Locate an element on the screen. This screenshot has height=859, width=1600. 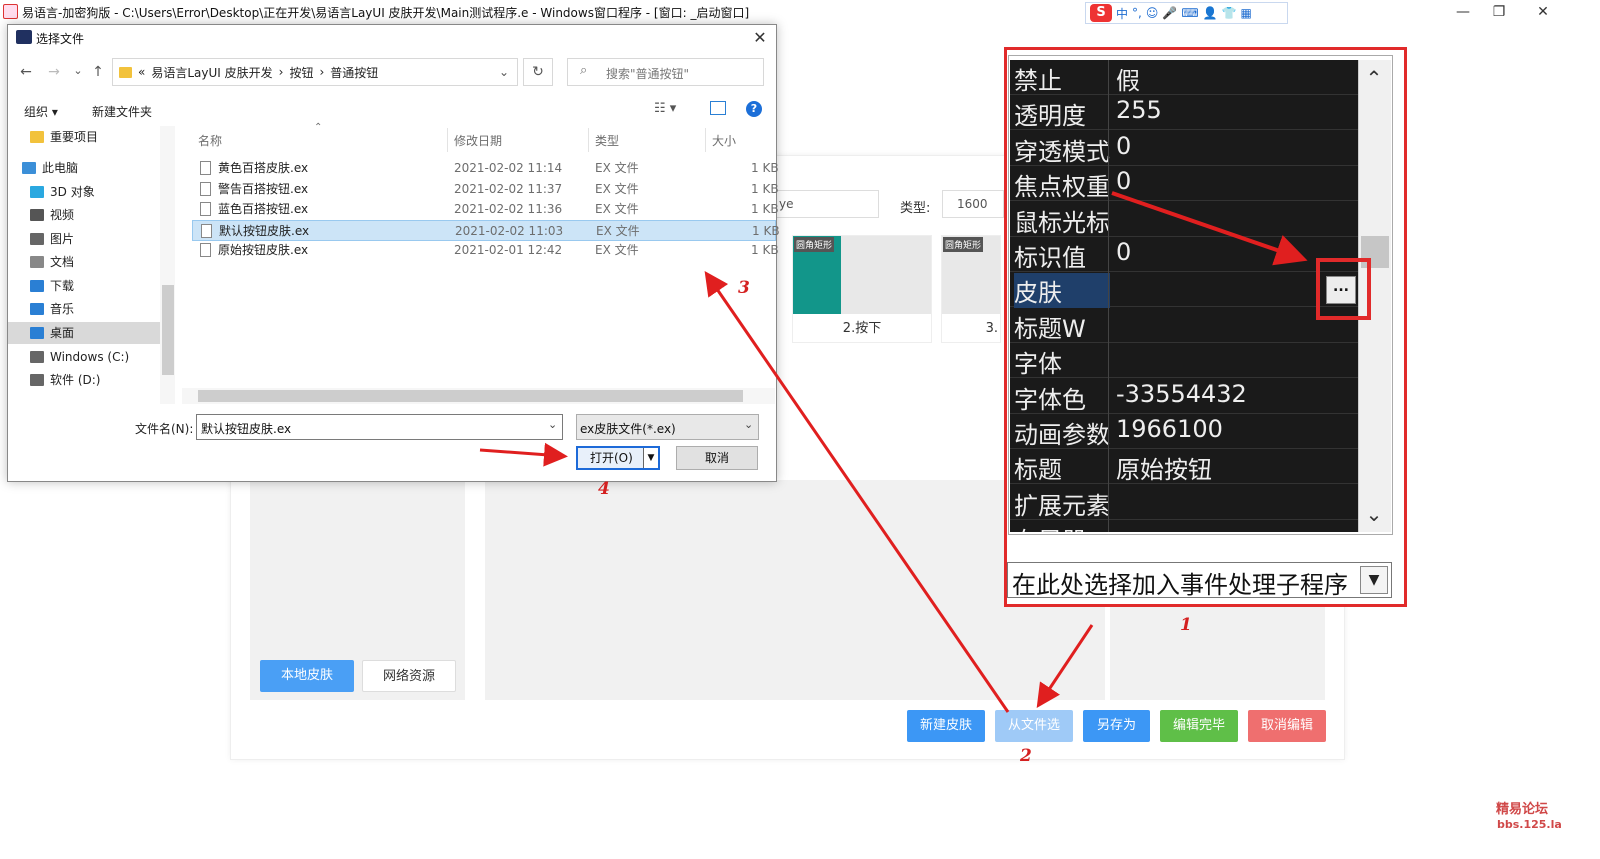
step-number-1: 1 is located at coordinates (1186, 625).